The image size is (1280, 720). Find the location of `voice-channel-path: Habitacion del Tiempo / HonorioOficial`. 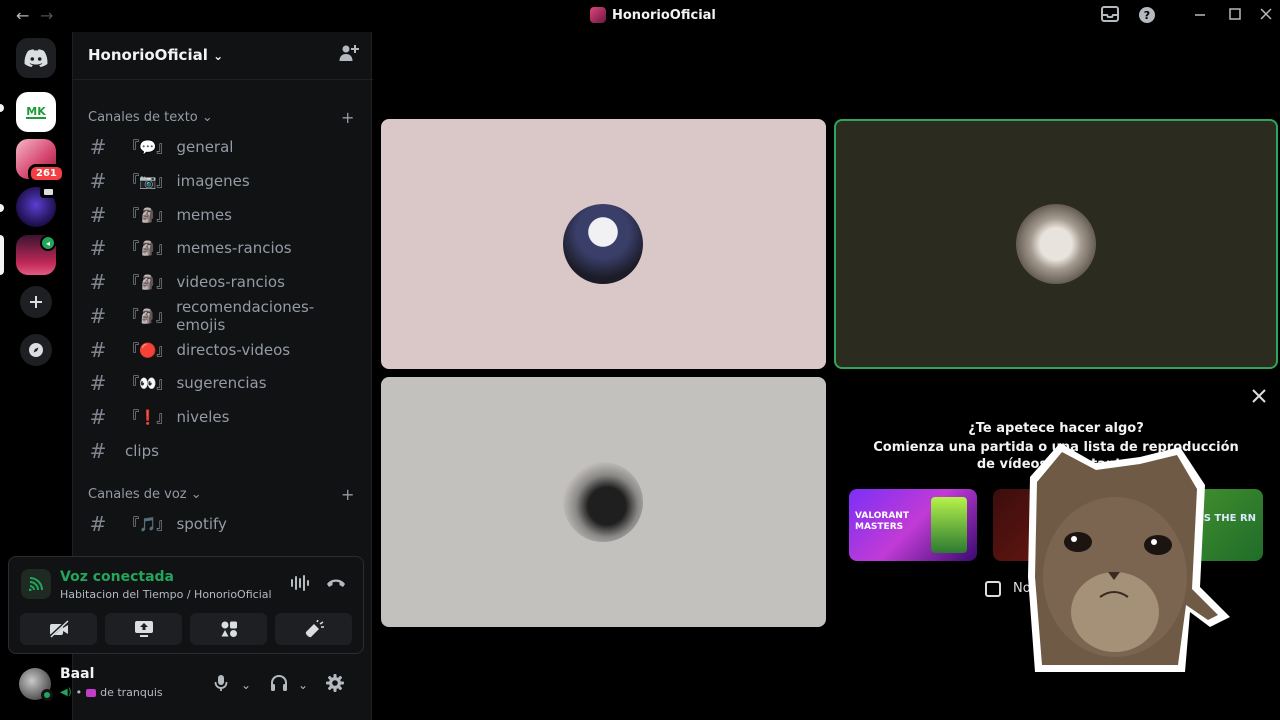

voice-channel-path: Habitacion del Tiempo / HonorioOficial is located at coordinates (166, 594).